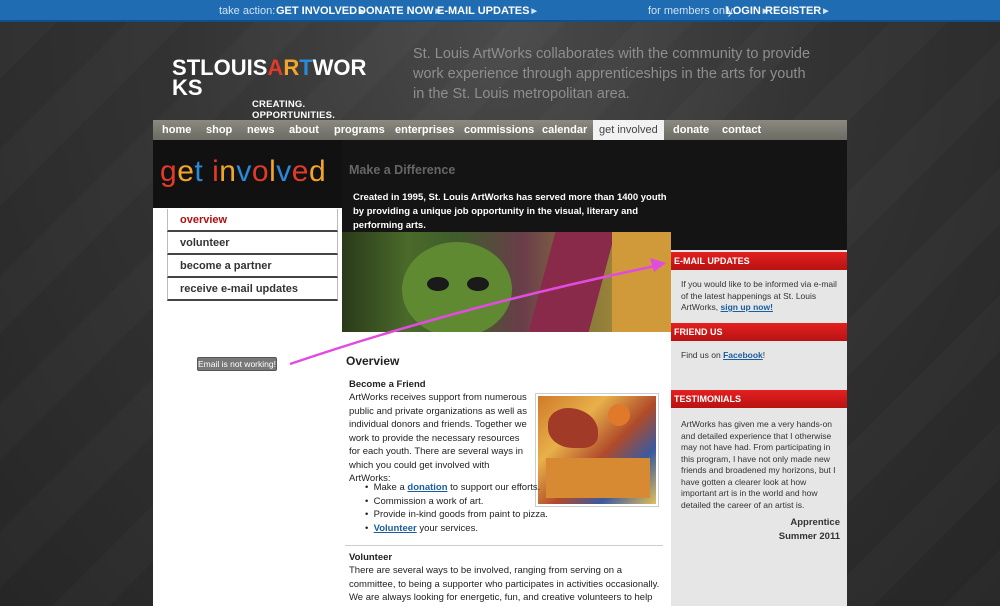  I want to click on nav-news: news, so click(261, 130).